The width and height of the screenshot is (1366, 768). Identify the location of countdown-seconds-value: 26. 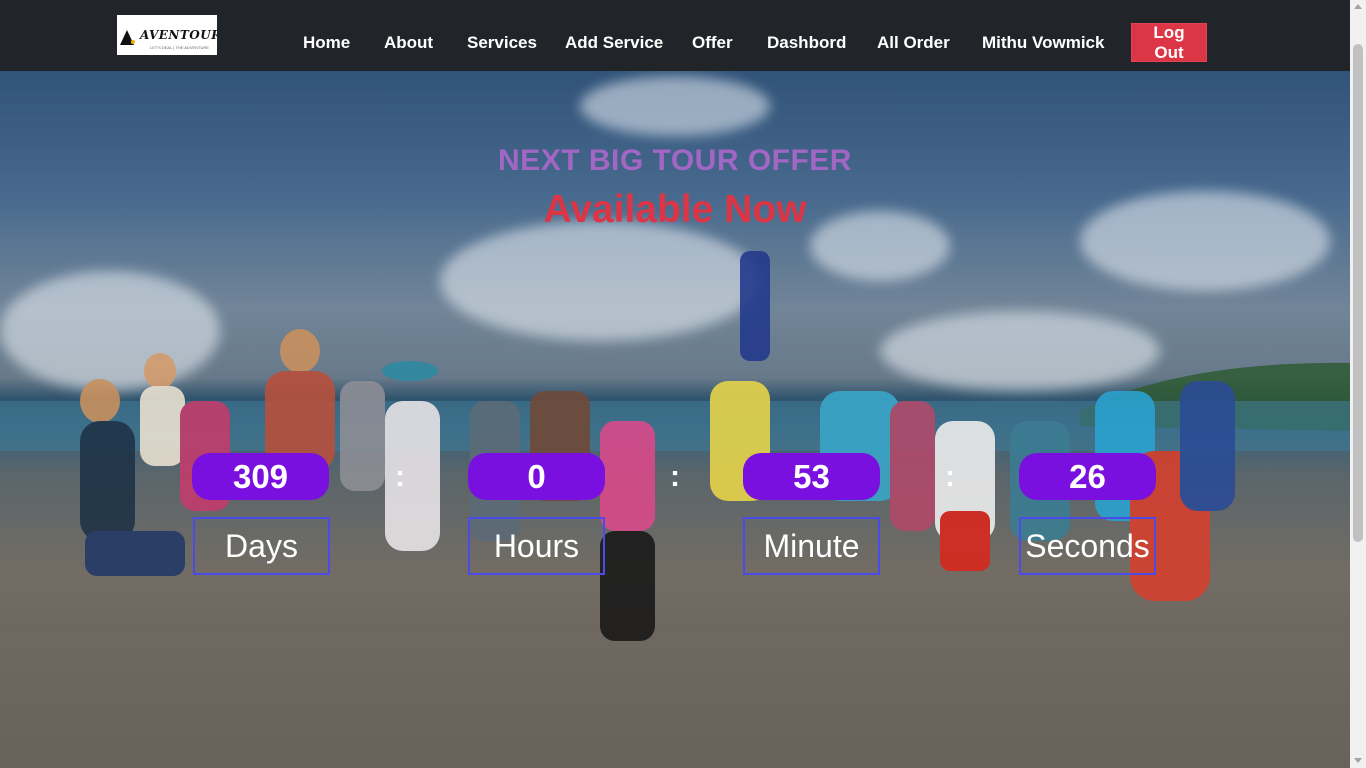
(1087, 476).